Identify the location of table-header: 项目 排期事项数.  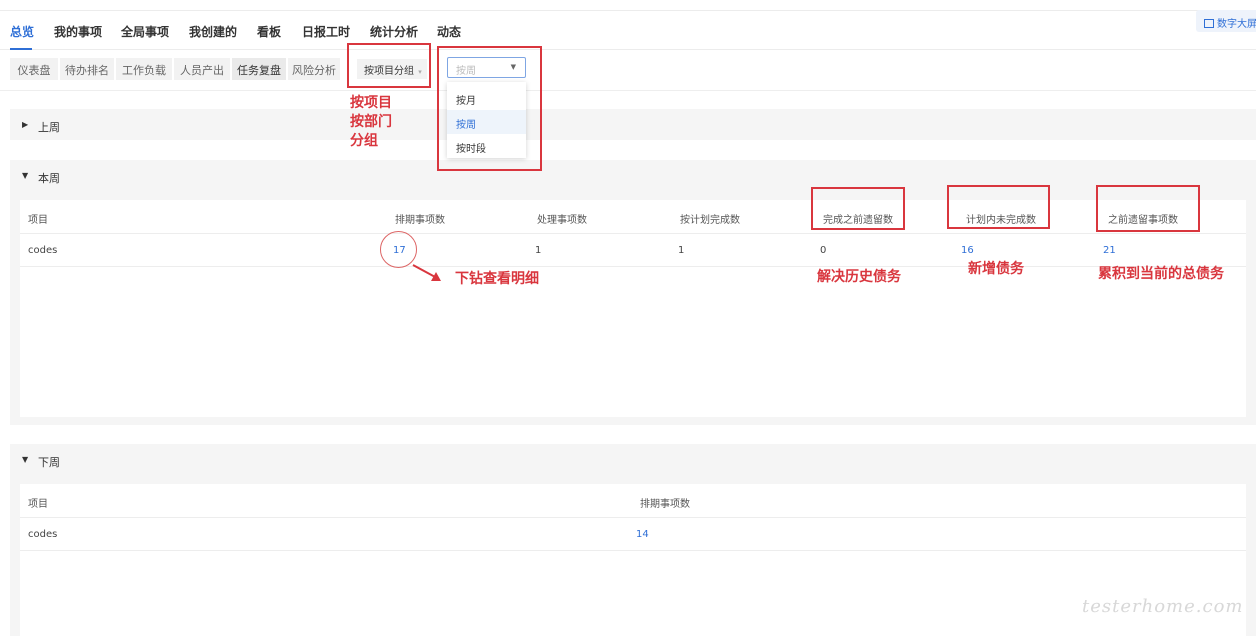
(633, 501).